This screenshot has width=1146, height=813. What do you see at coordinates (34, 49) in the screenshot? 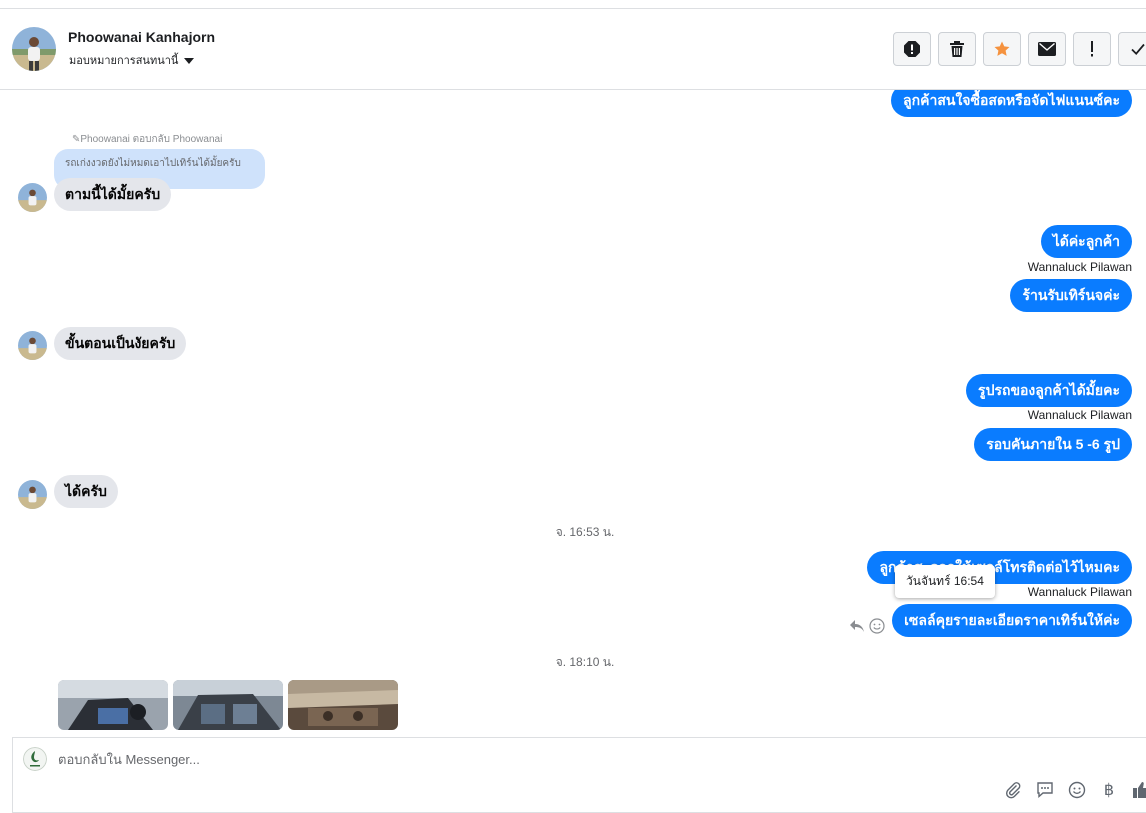
I see `contact-avatar` at bounding box center [34, 49].